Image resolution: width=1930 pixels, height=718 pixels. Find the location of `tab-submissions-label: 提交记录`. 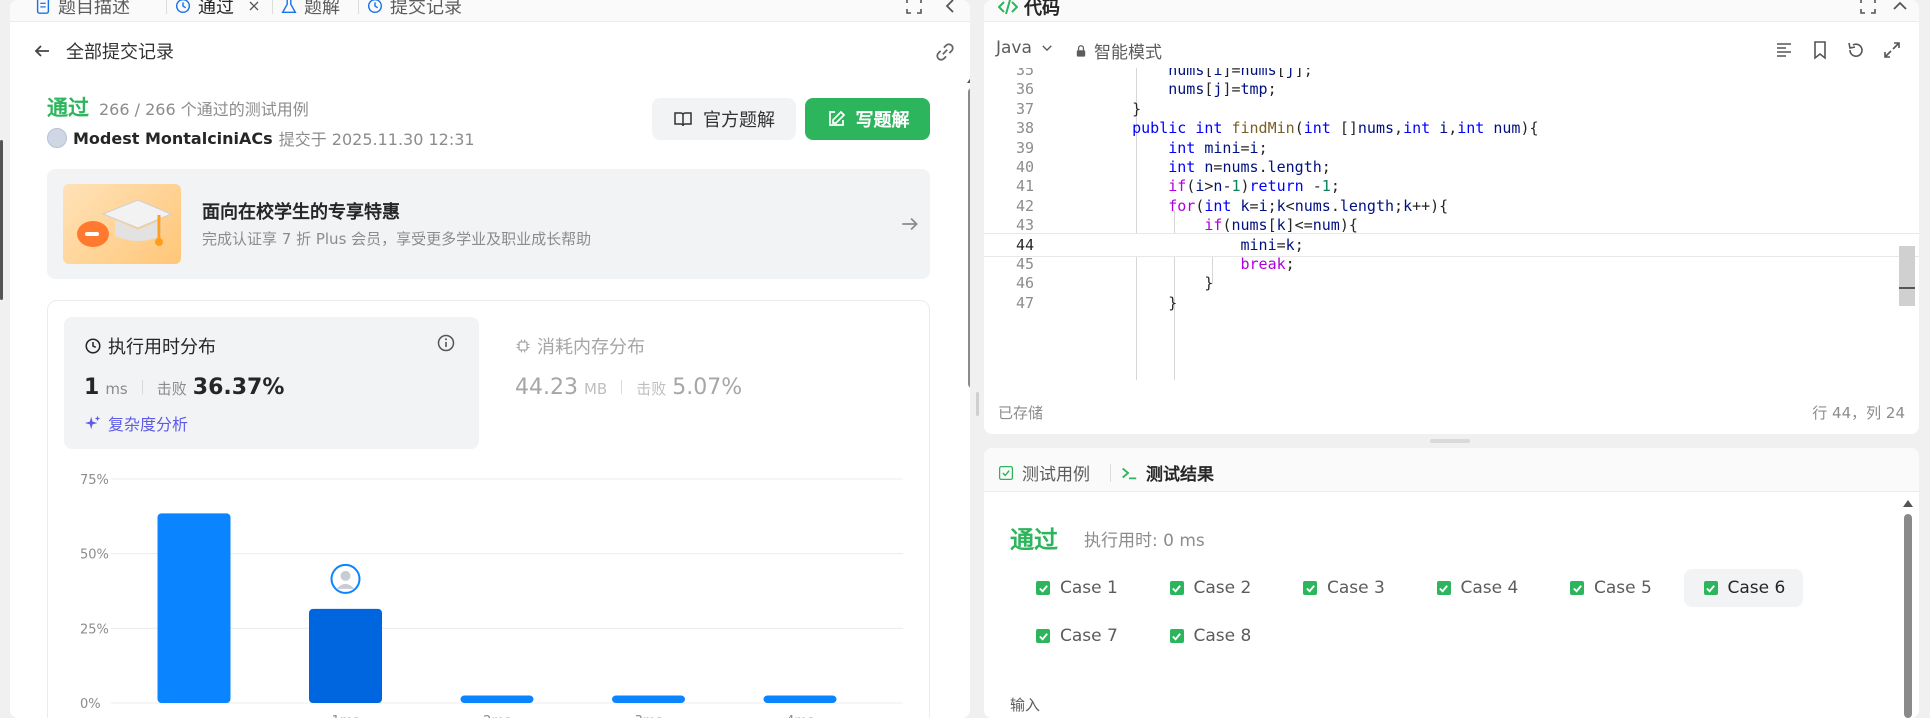

tab-submissions-label: 提交记录 is located at coordinates (426, 9).